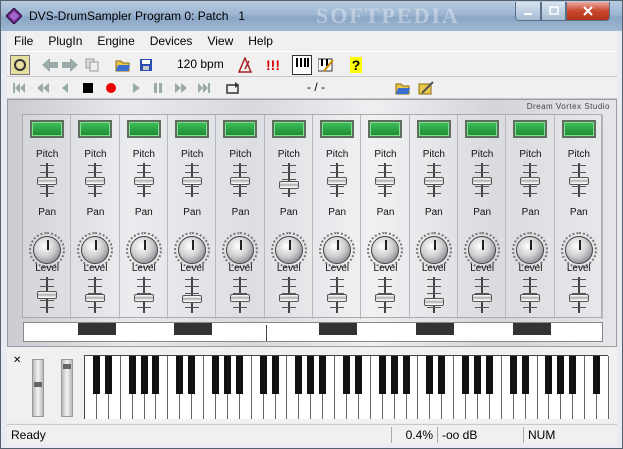 This screenshot has width=623, height=449. Describe the element at coordinates (50, 65) in the screenshot. I see `back-button` at that location.